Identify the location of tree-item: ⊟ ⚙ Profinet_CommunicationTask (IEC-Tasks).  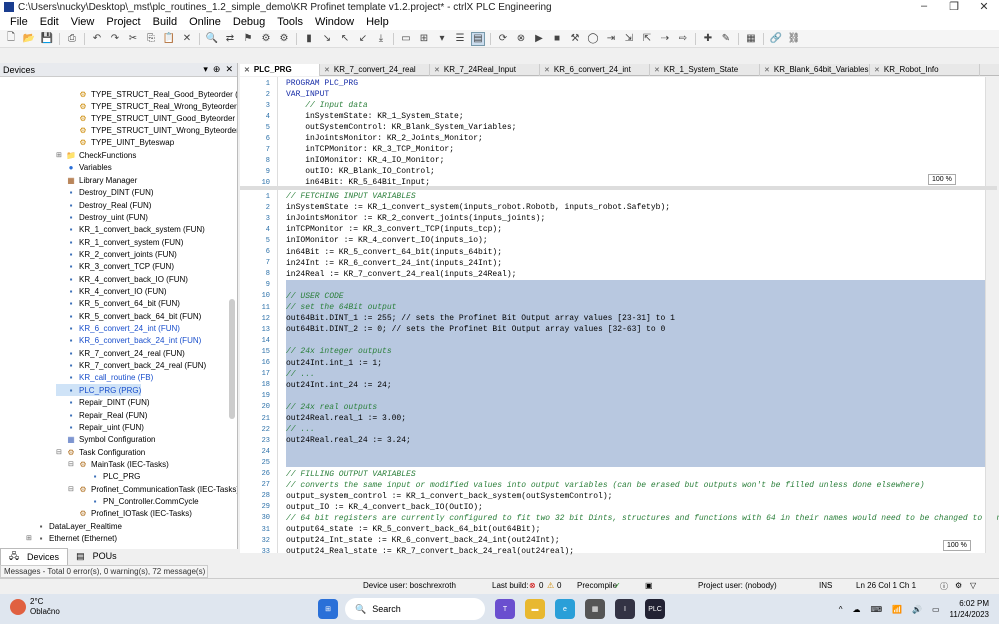
(152, 489).